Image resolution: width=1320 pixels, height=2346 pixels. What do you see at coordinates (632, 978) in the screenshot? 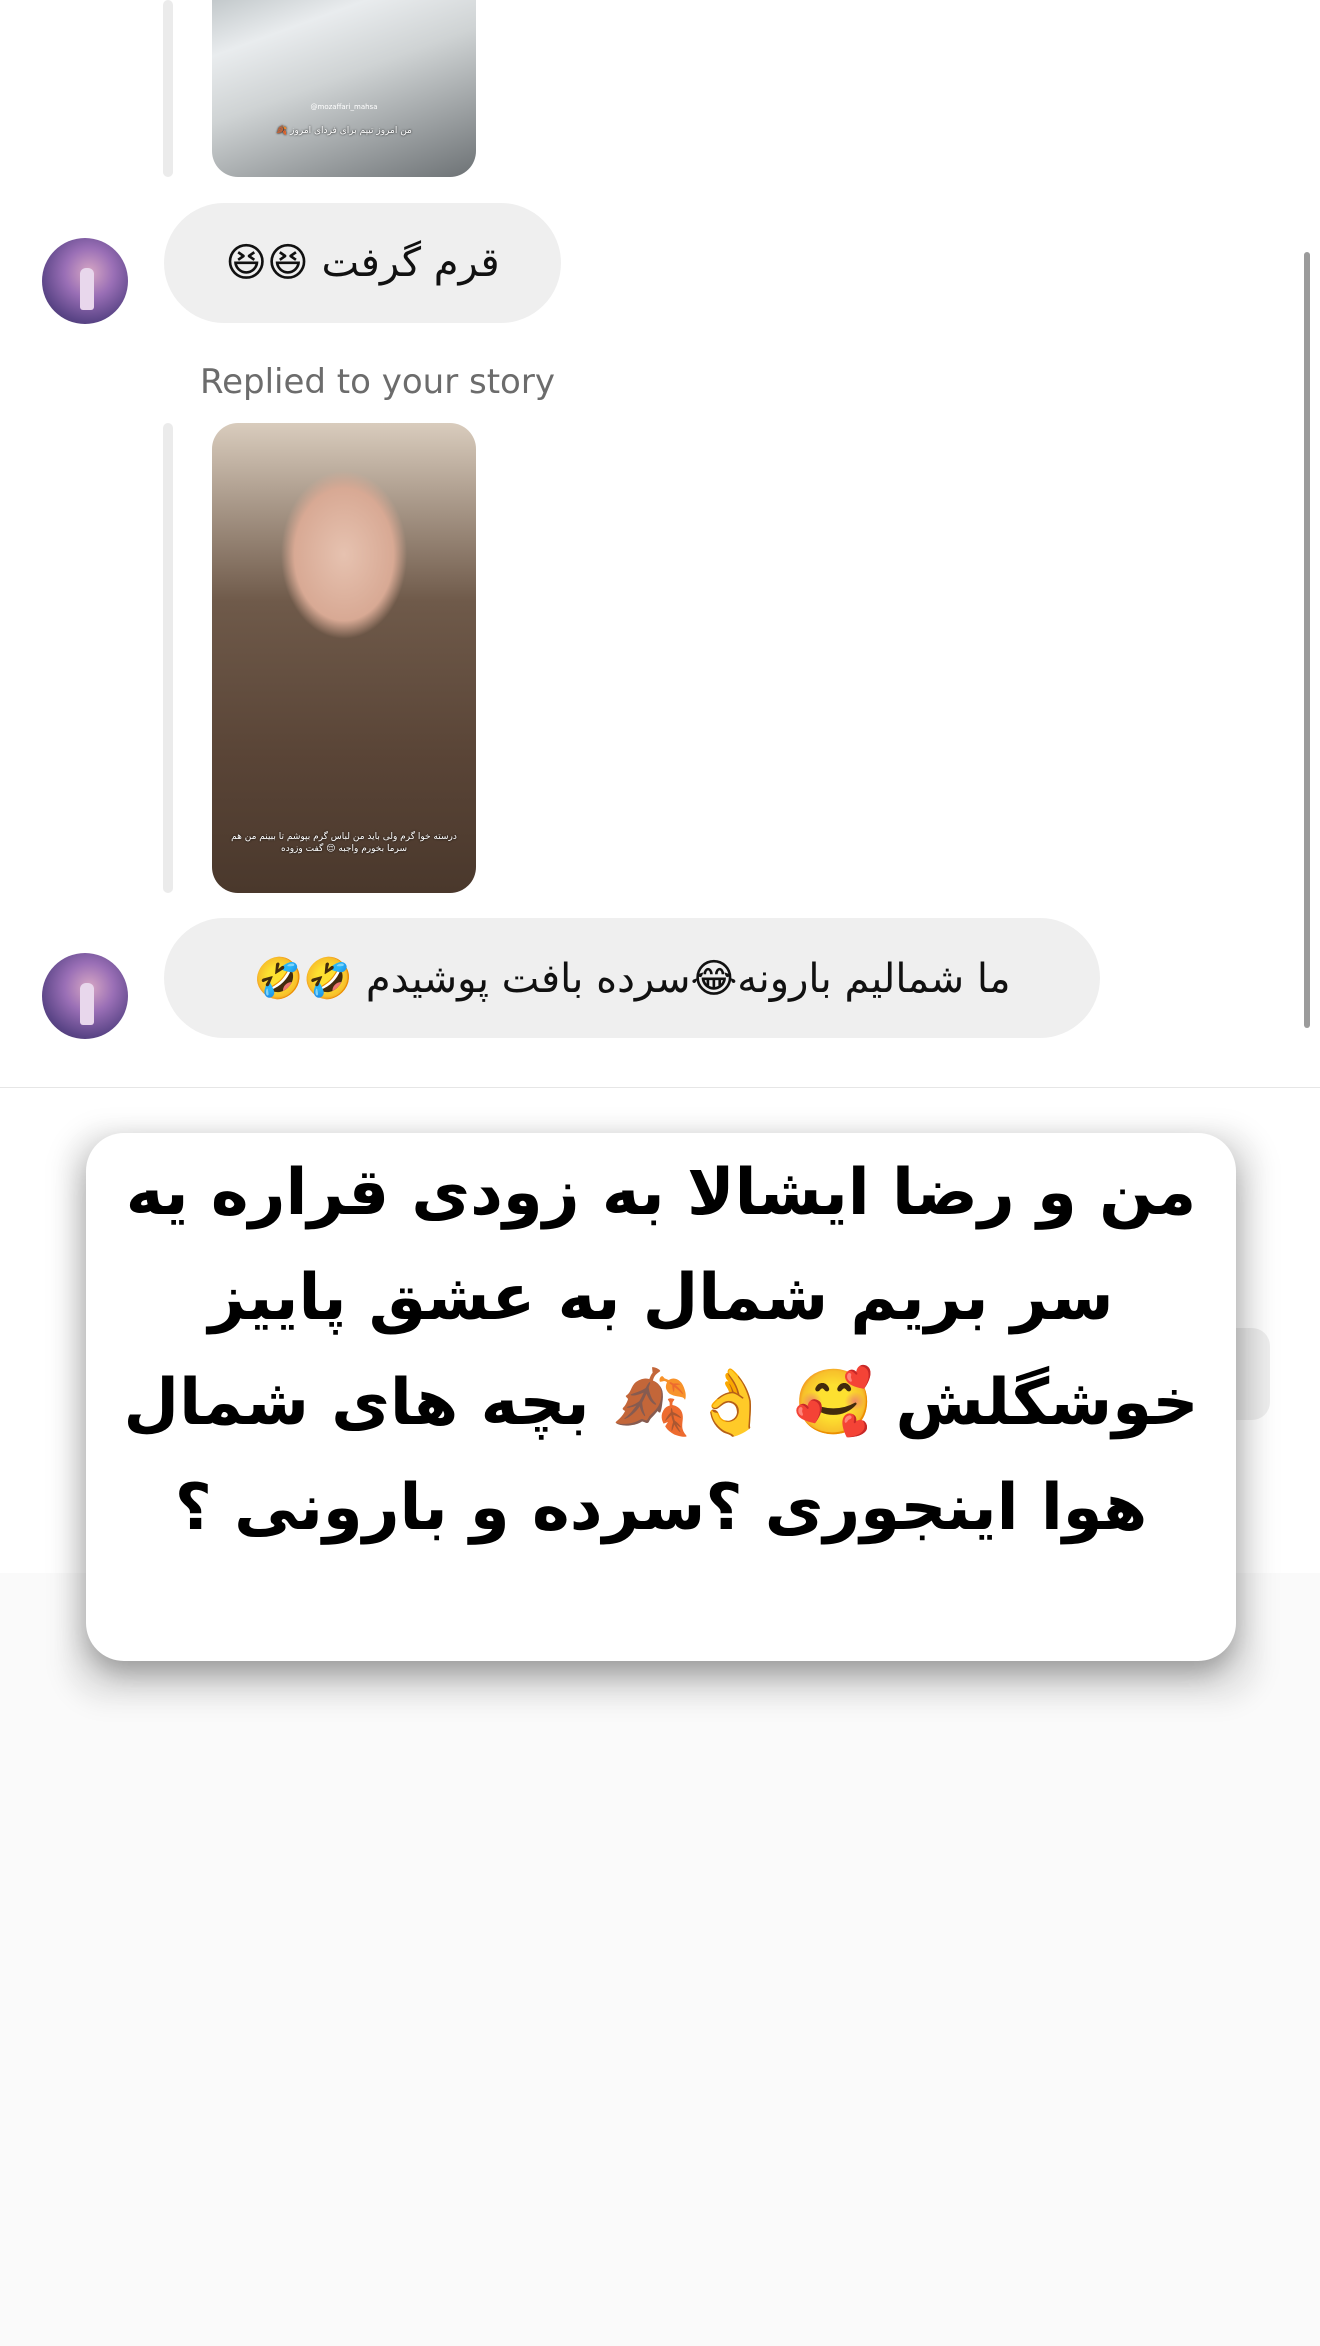
I see `message-bubble: ما شمالیم بارونه😂سرده بافت پوشیدم 🤣🤣` at bounding box center [632, 978].